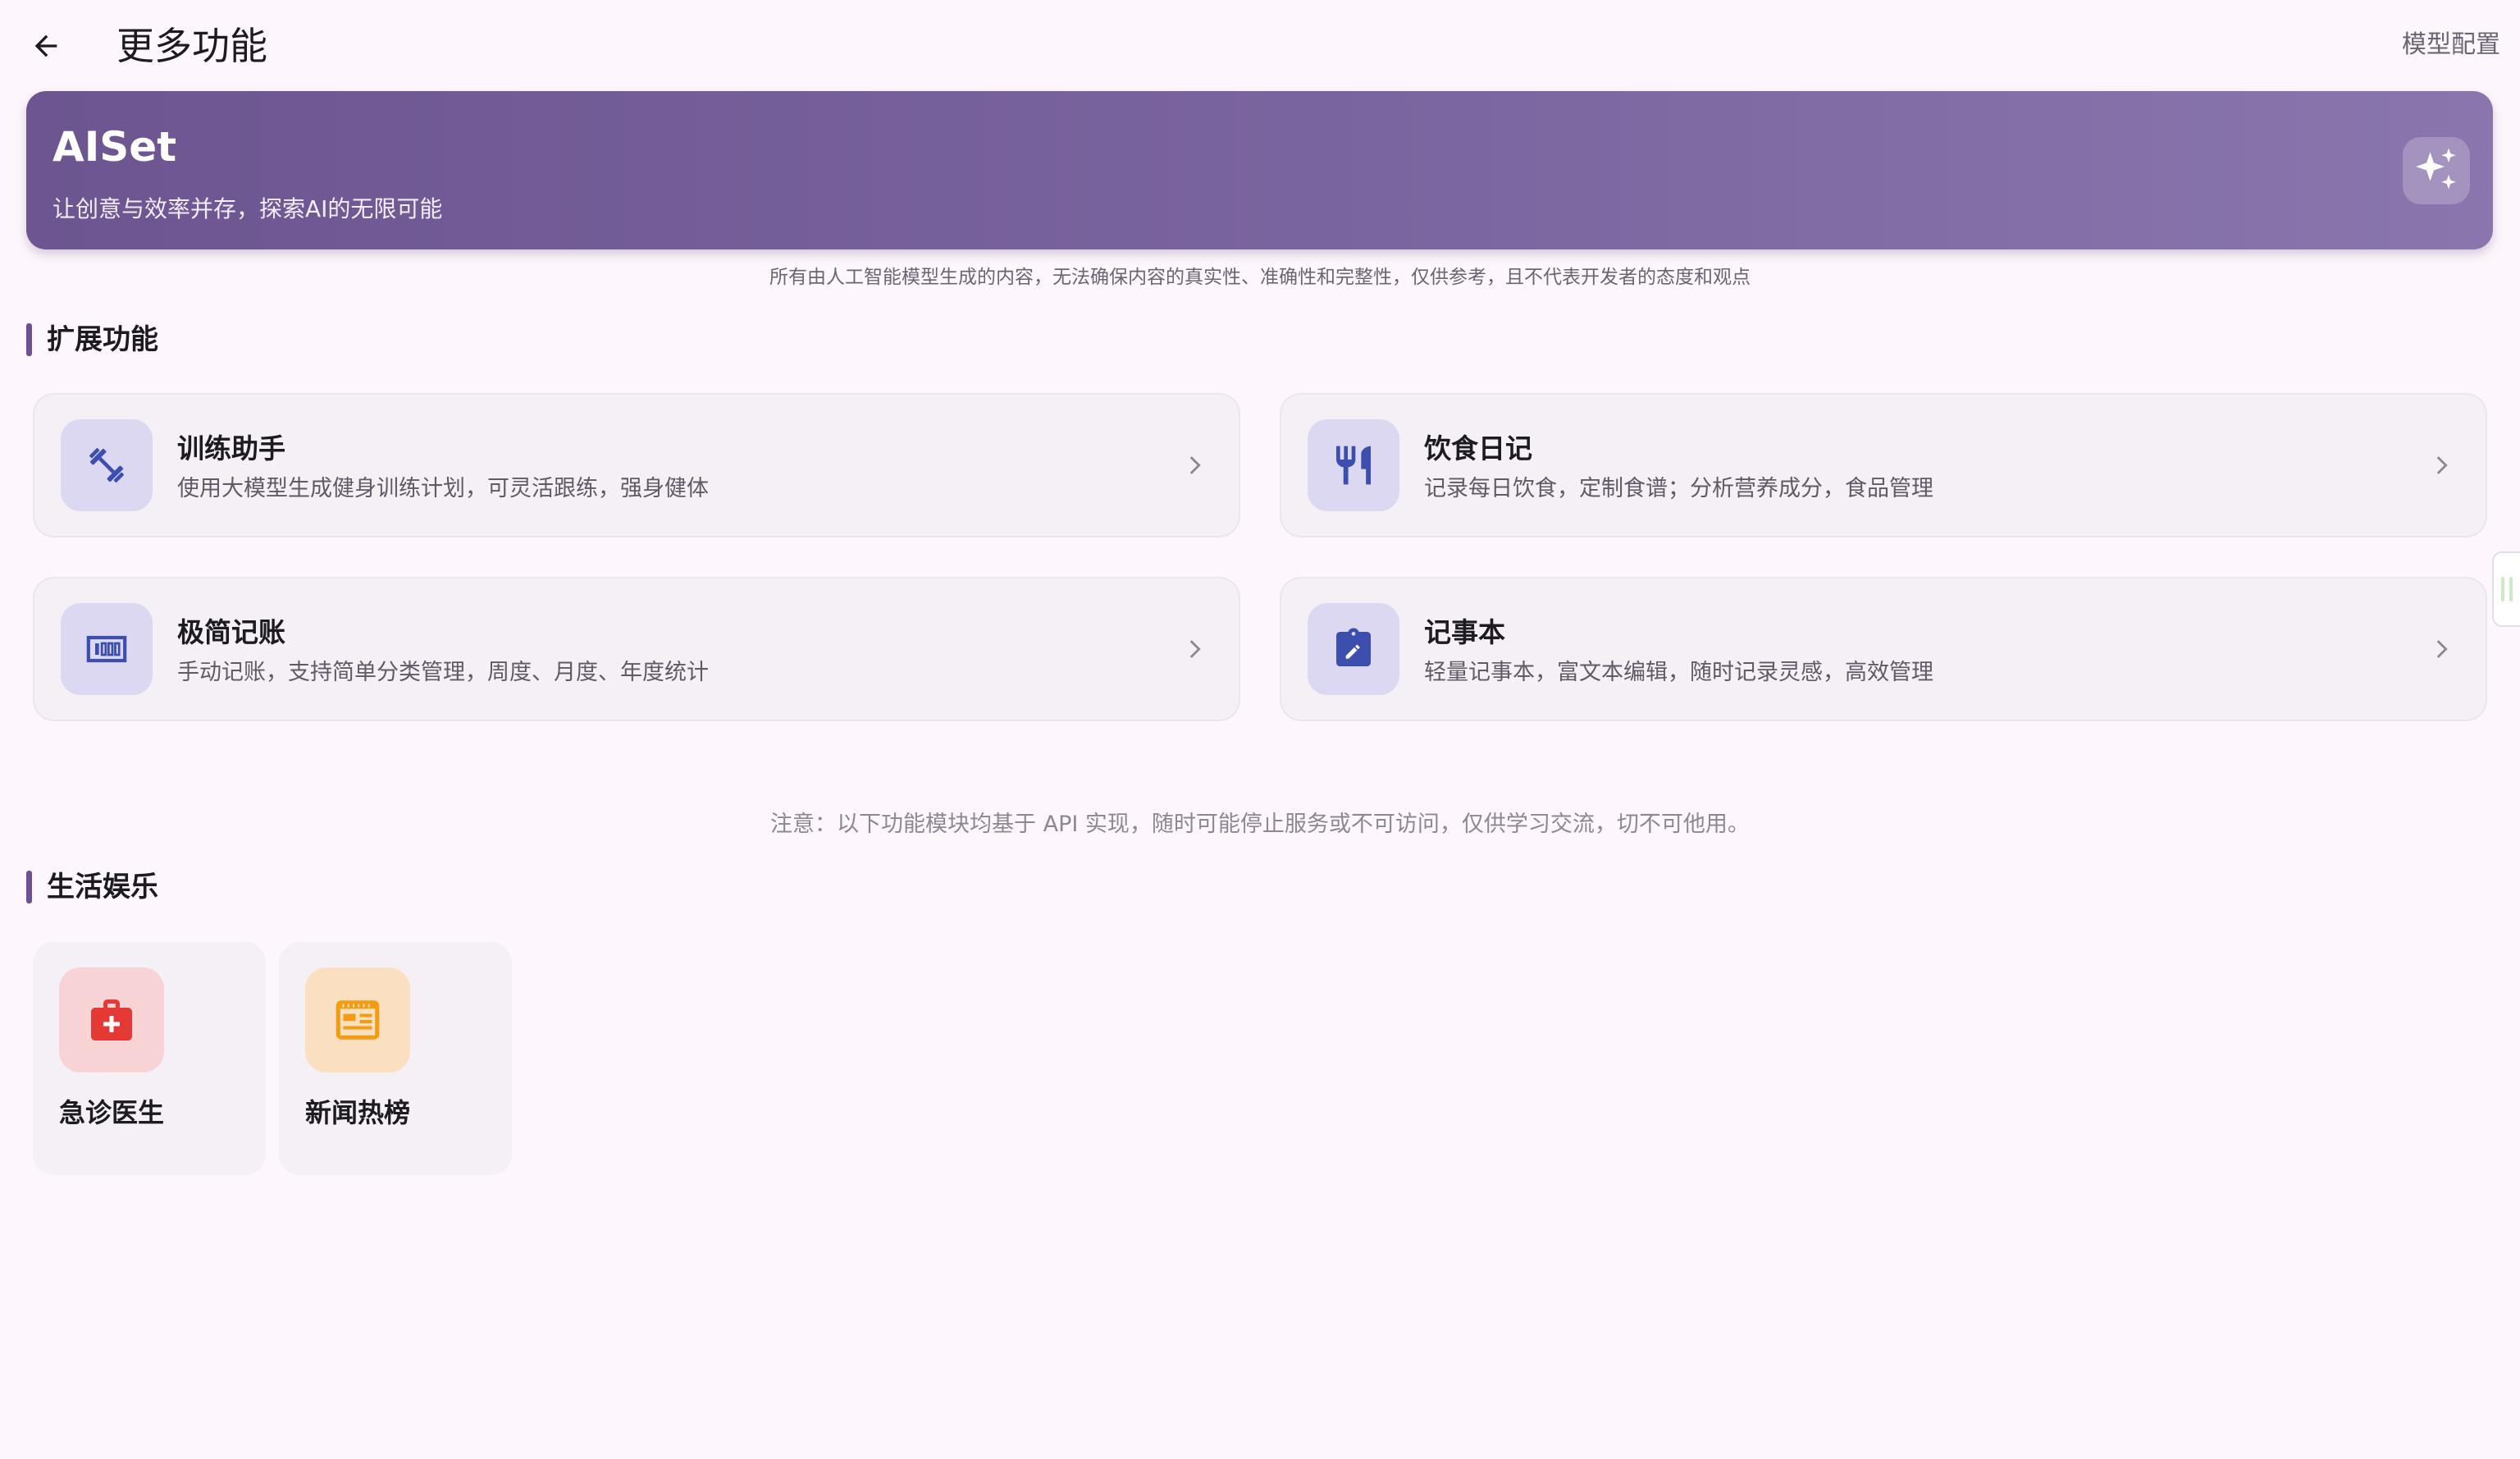 The width and height of the screenshot is (2520, 1459). I want to click on clipboard-edit-icon, so click(1353, 647).